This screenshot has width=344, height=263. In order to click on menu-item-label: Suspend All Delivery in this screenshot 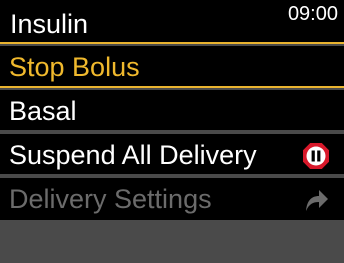, I will do `click(133, 155)`.